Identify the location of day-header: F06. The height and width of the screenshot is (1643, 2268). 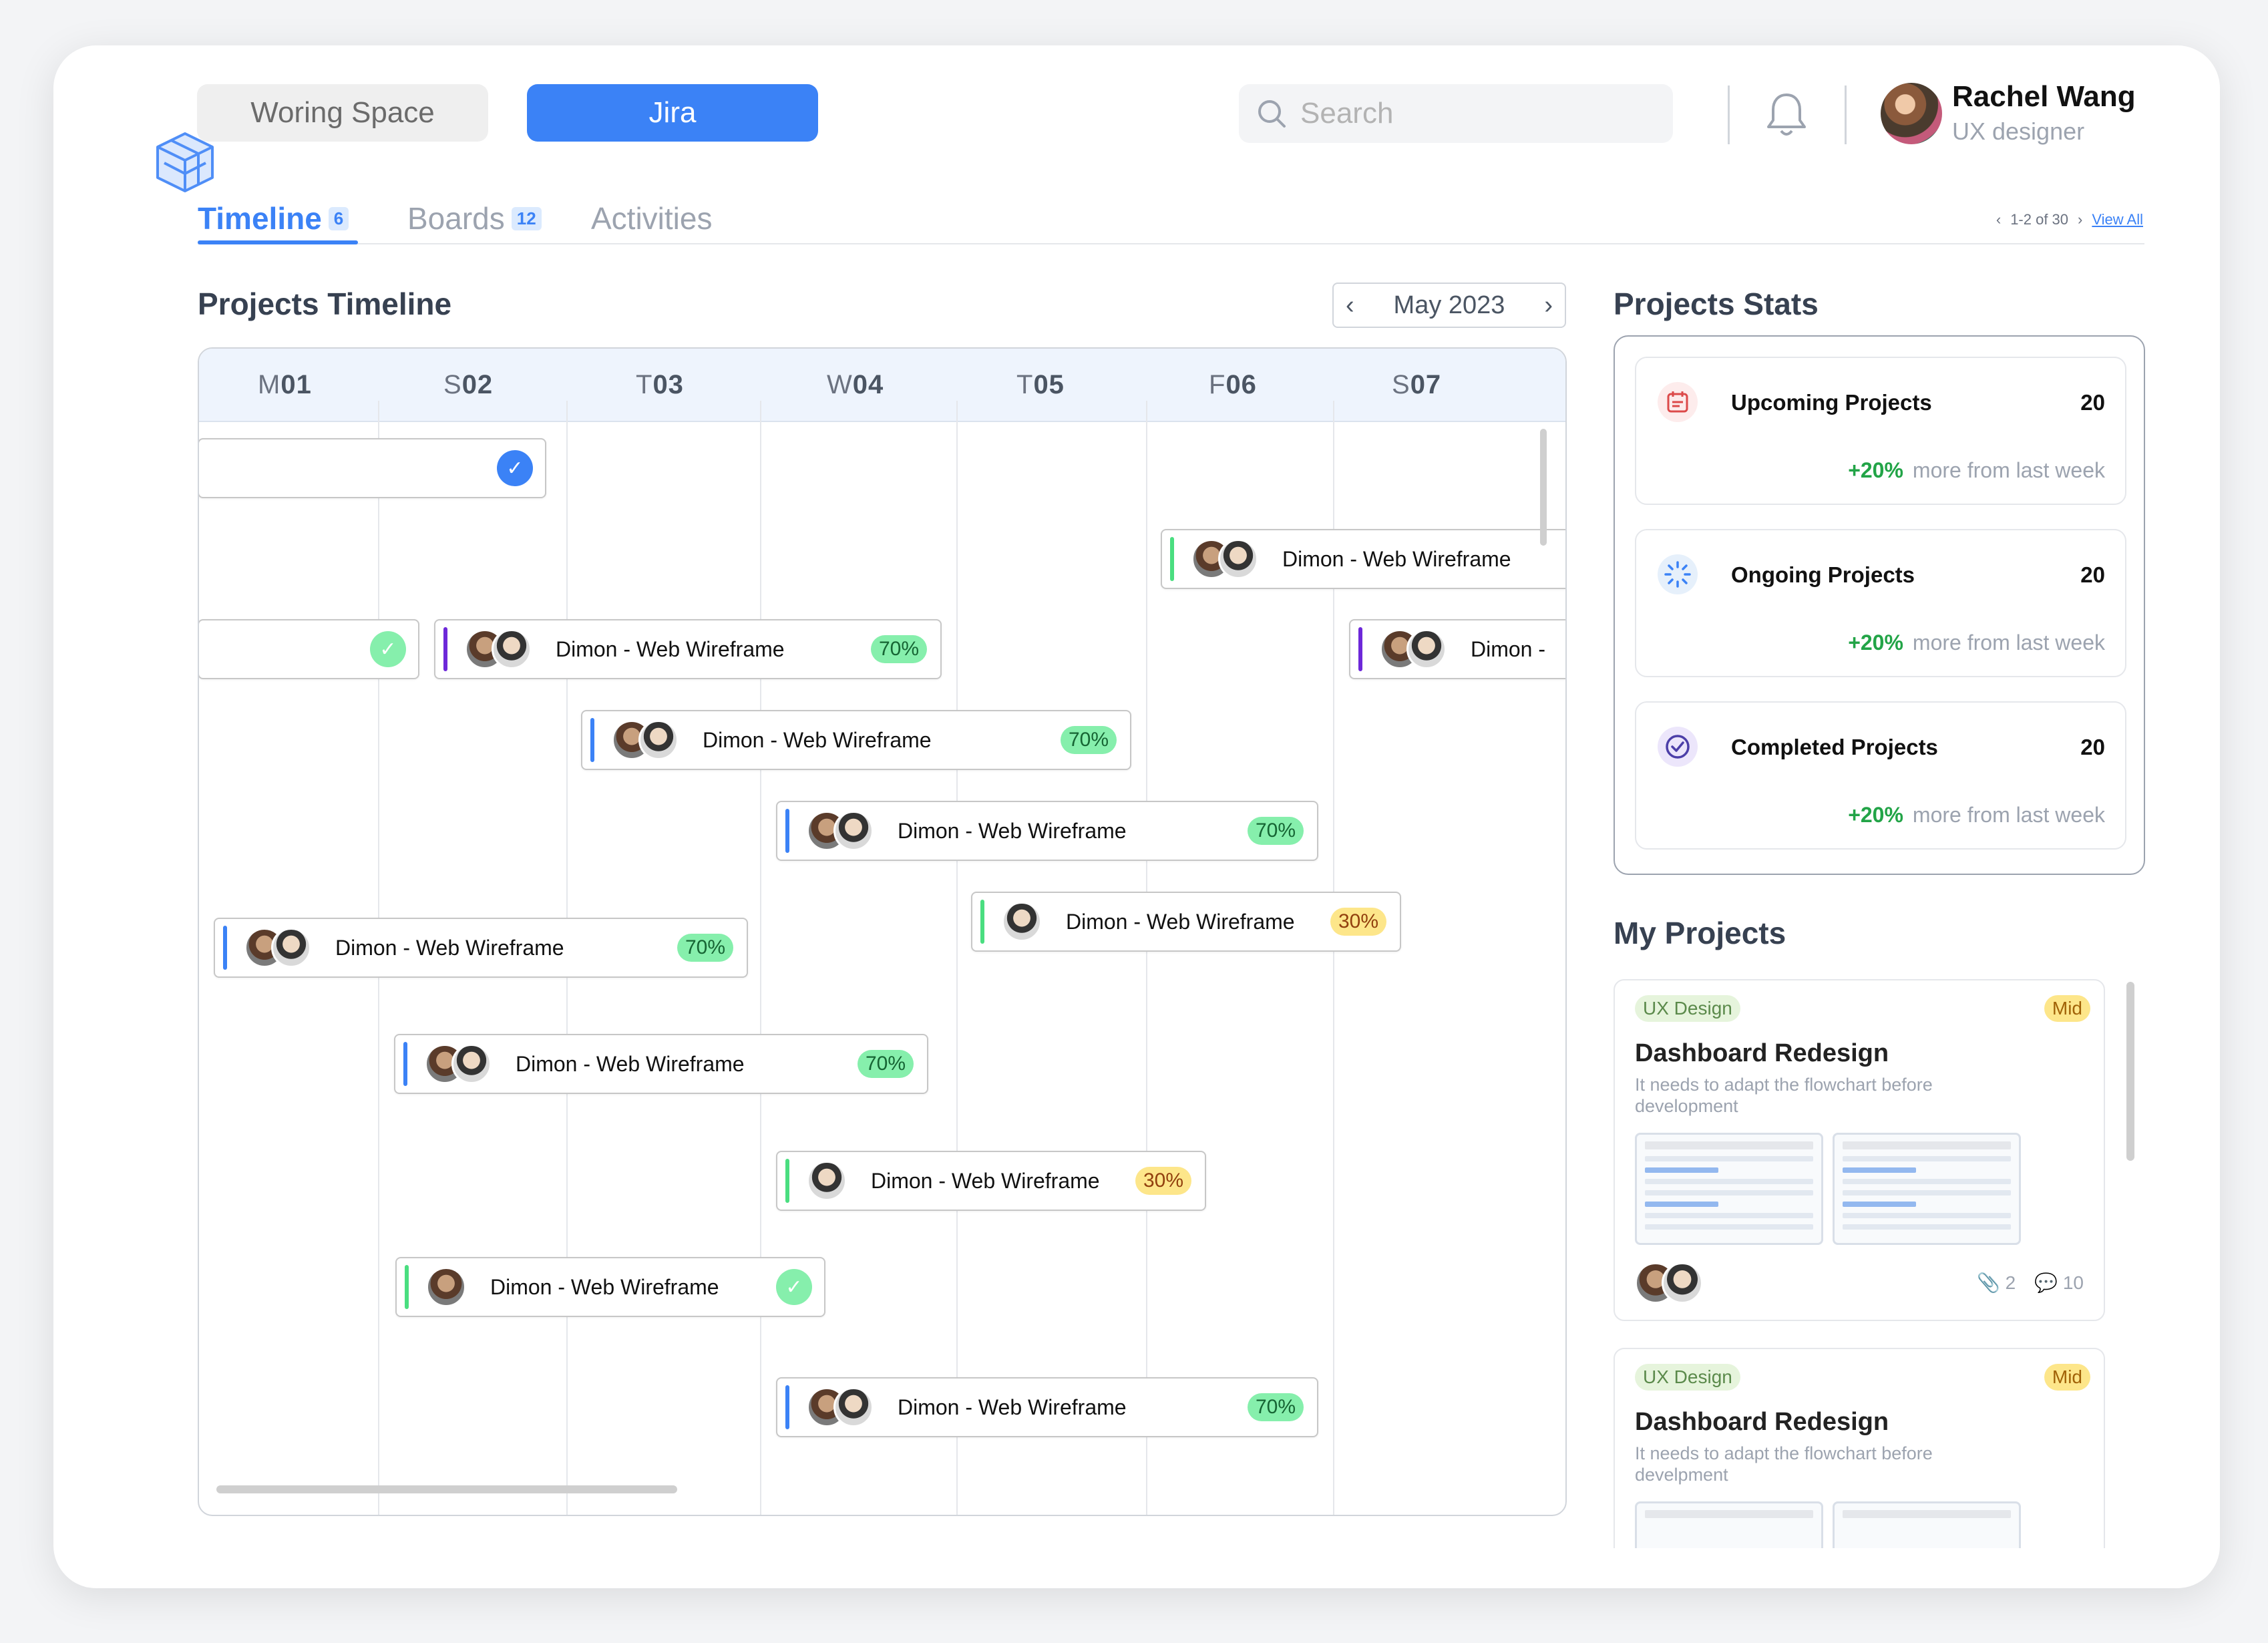
(1233, 384).